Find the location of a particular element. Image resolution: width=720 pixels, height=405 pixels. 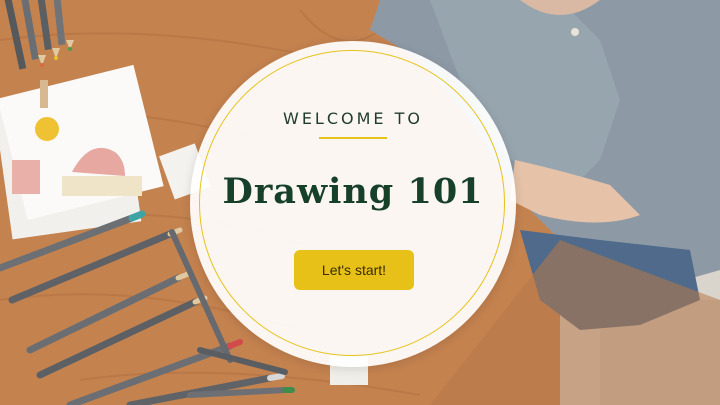

start-button: Let's start! is located at coordinates (354, 270).